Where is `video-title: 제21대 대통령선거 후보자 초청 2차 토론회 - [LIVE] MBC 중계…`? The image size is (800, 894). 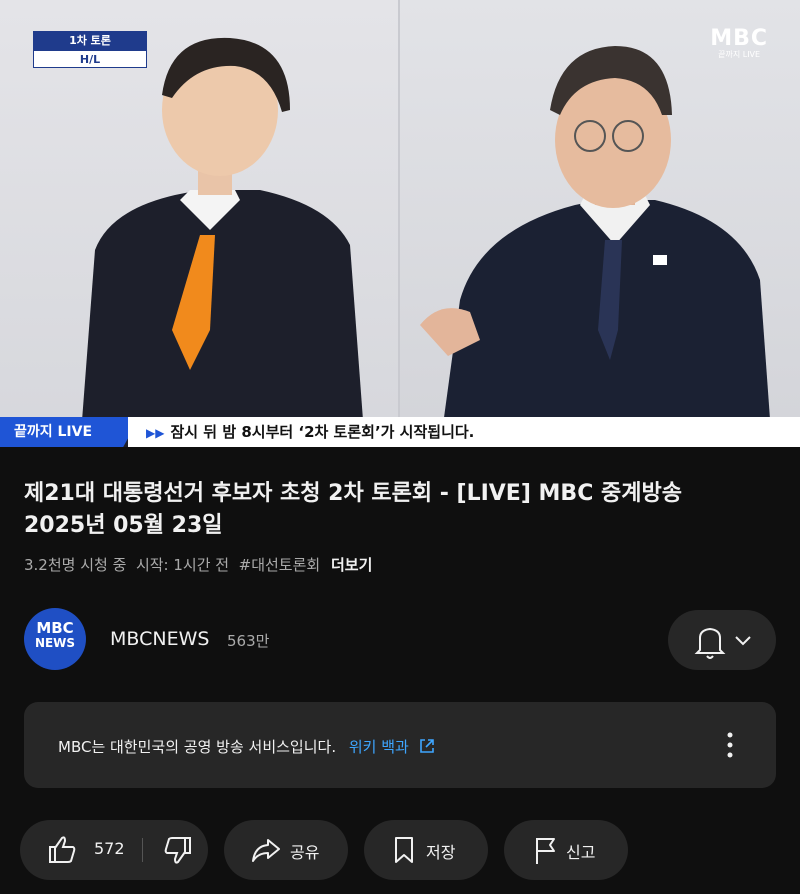
video-title: 제21대 대통령선거 후보자 초청 2차 토론회 - [LIVE] MBC 중계… is located at coordinates (399, 510).